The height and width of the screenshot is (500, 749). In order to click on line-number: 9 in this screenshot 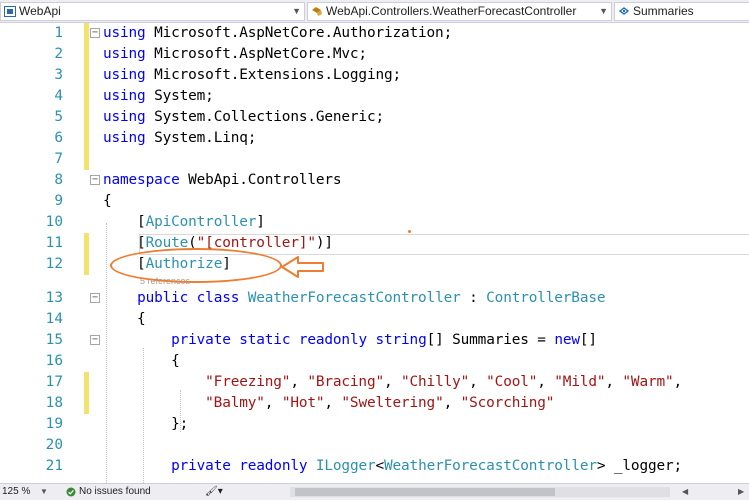, I will do `click(58, 201)`.